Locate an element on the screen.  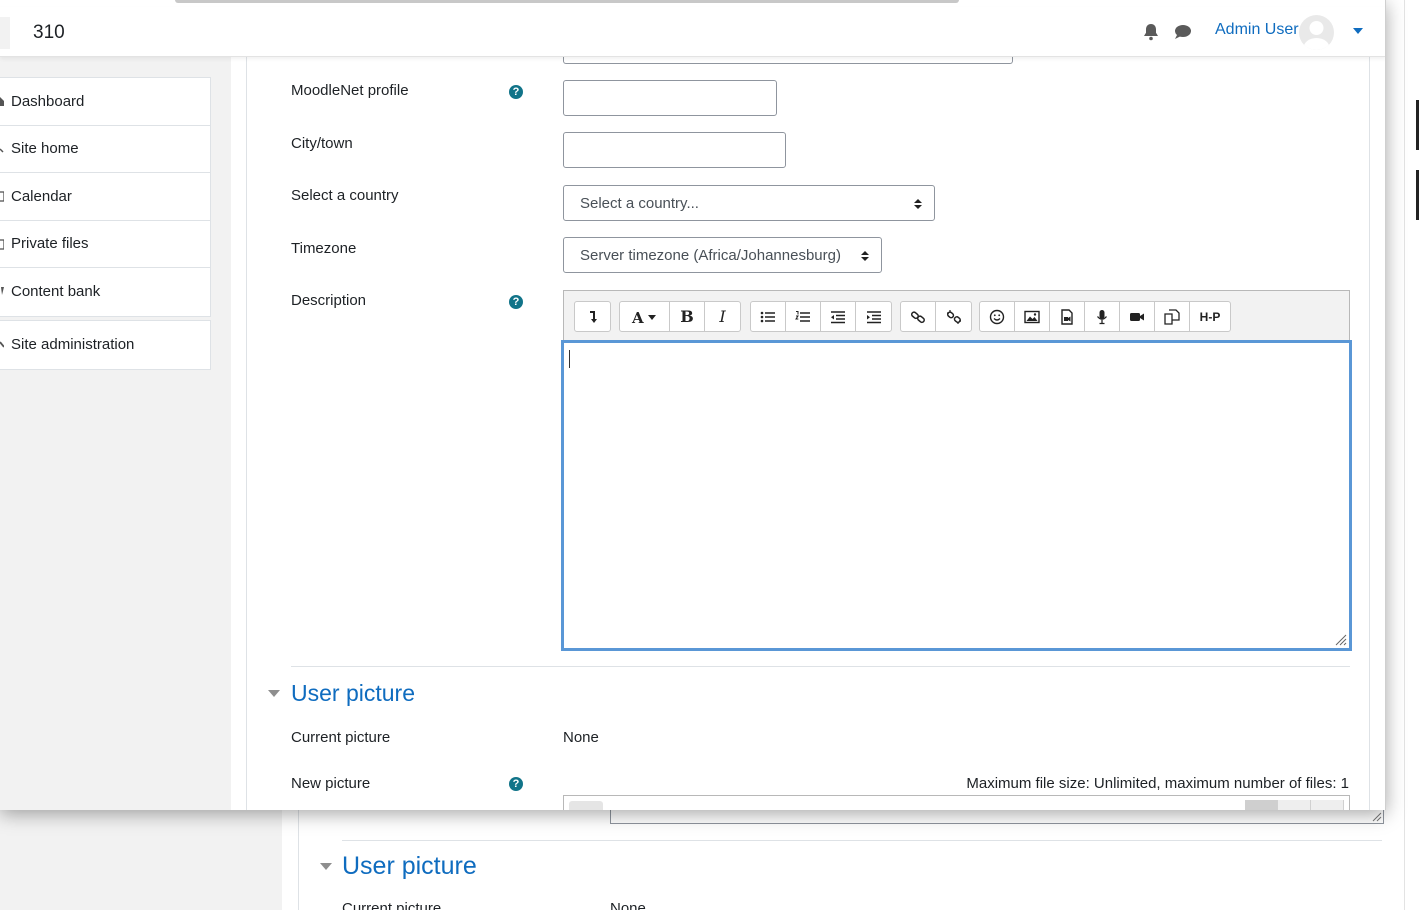
h5p-glyph: H-P is located at coordinates (1210, 316).